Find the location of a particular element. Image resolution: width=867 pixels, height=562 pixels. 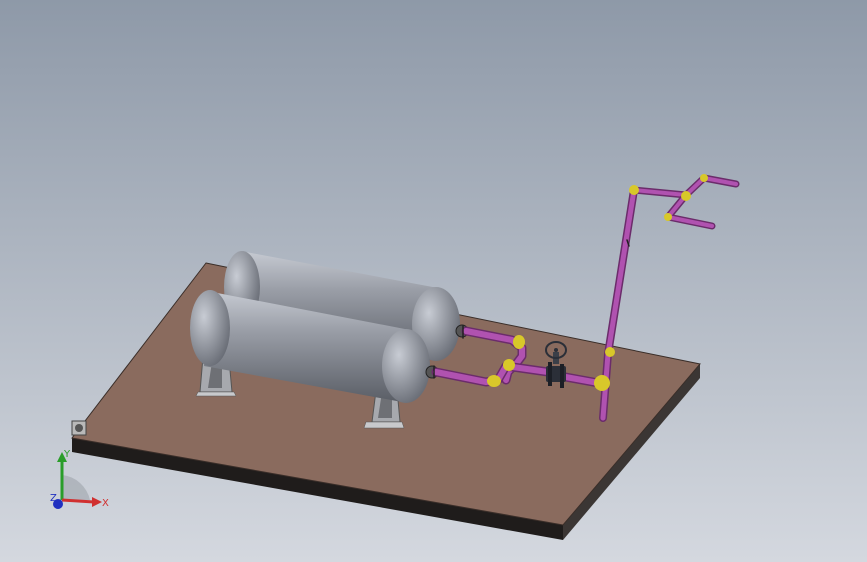

z-axis-label: Z is located at coordinates (53, 498).